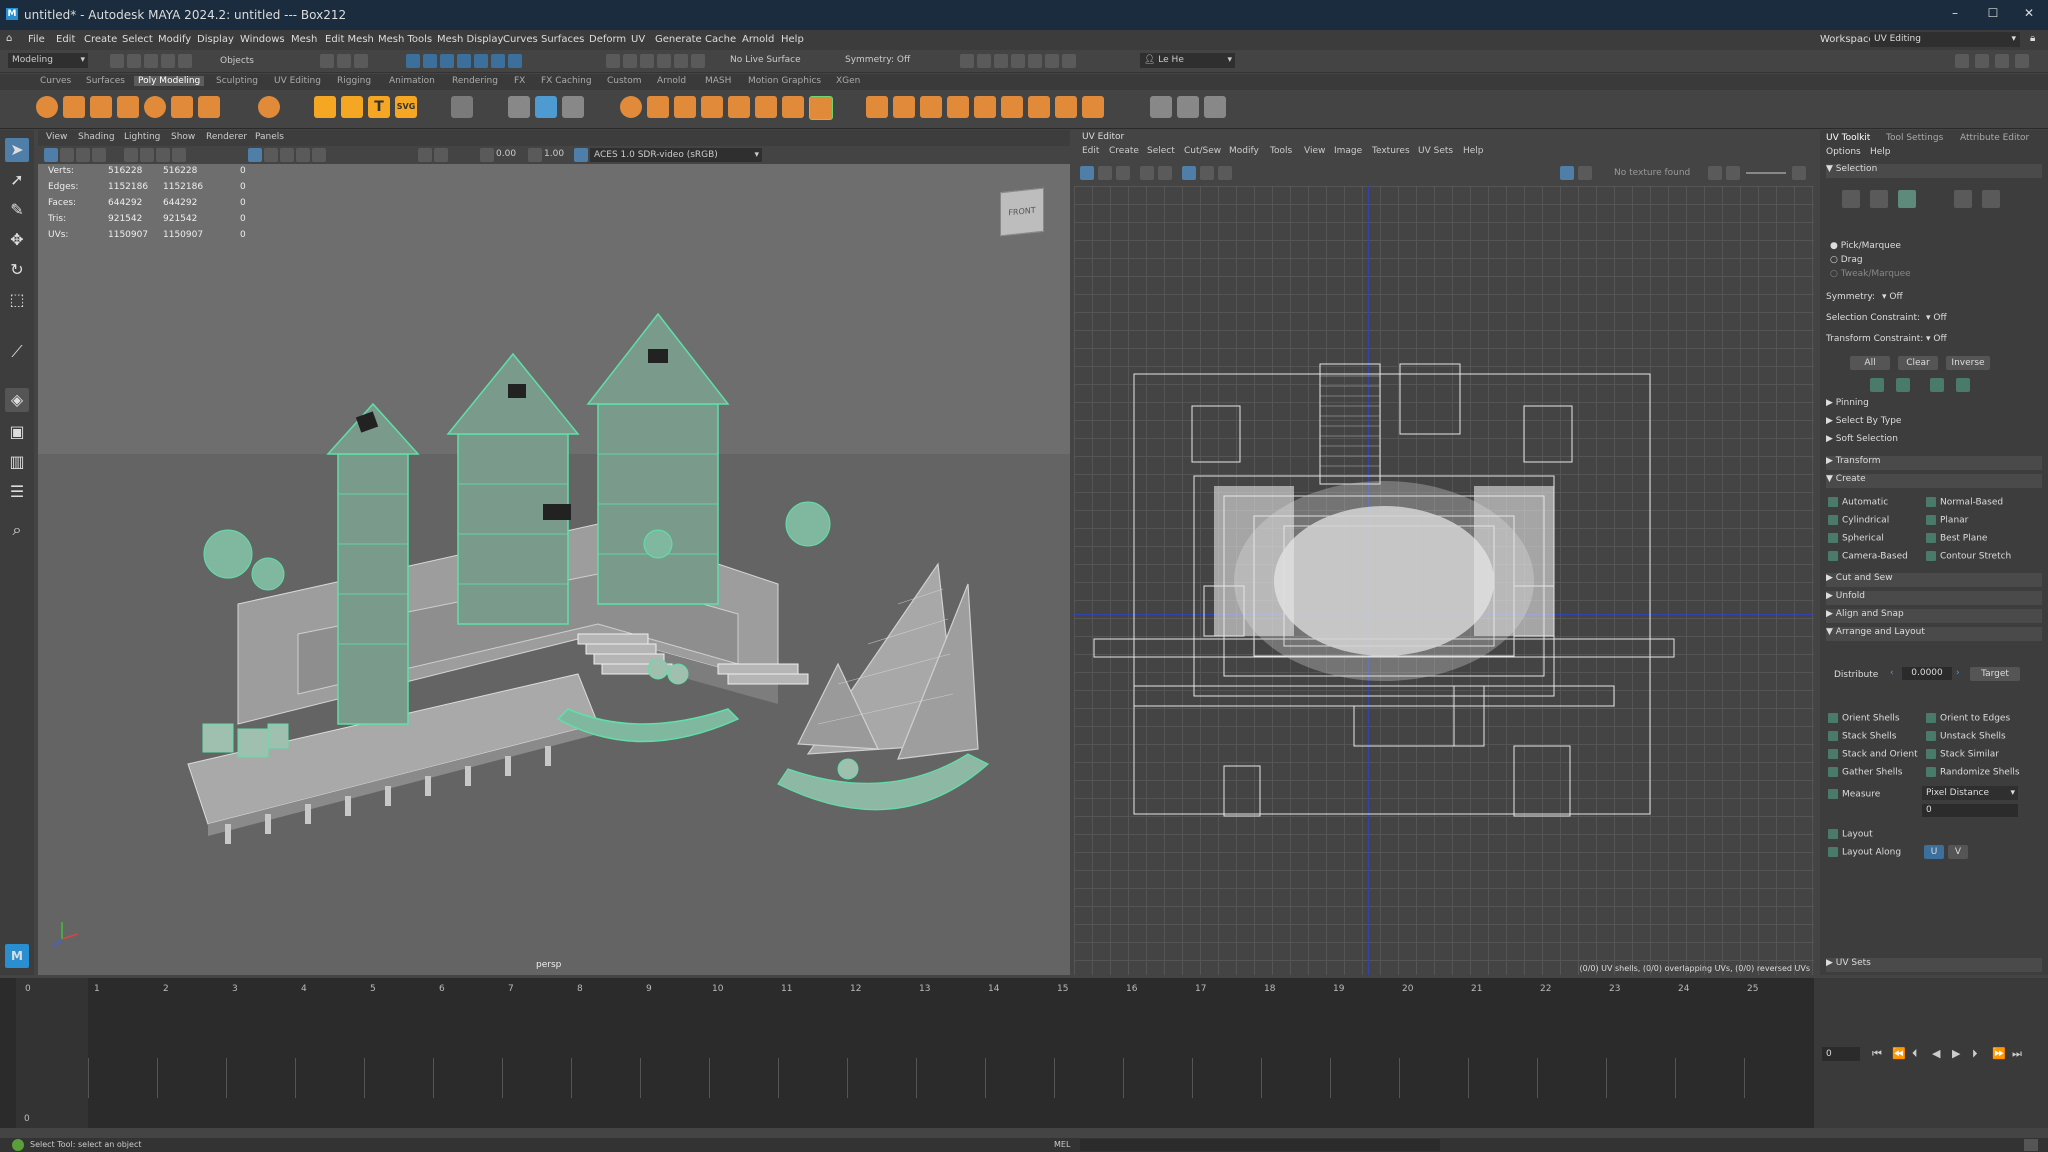  What do you see at coordinates (1934, 616) in the screenshot?
I see `section-align-and-snap: ▶ Align and Snap` at bounding box center [1934, 616].